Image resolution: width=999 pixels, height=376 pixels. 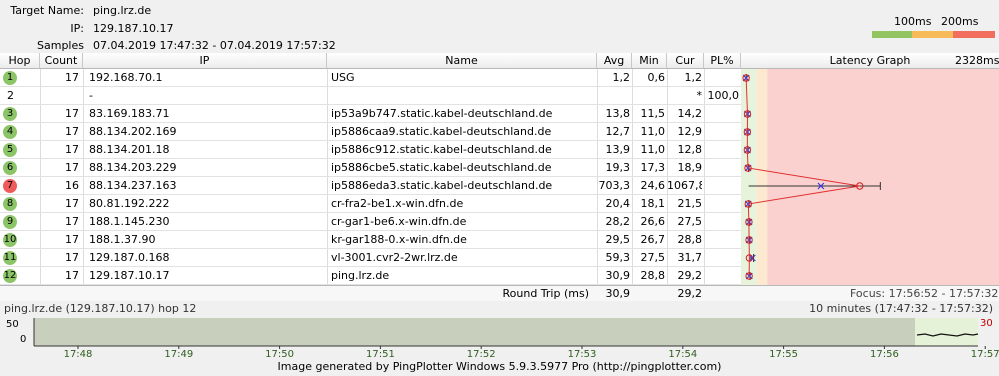 I want to click on hop-hostname: ip5886caa9.static.kabel-deutschland.de, so click(x=462, y=132).